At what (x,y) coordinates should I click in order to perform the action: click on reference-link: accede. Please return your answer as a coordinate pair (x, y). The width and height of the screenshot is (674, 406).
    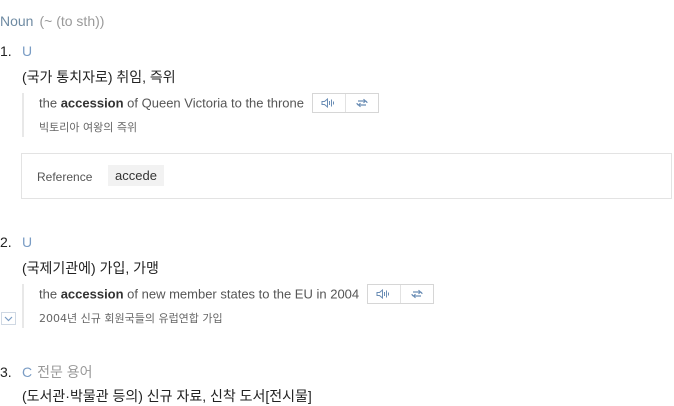
    Looking at the image, I should click on (136, 175).